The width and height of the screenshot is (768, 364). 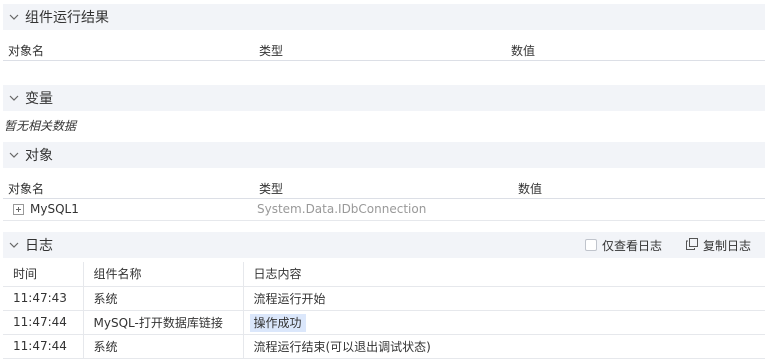 What do you see at coordinates (504, 298) in the screenshot?
I see `log-content: 流程运行开始` at bounding box center [504, 298].